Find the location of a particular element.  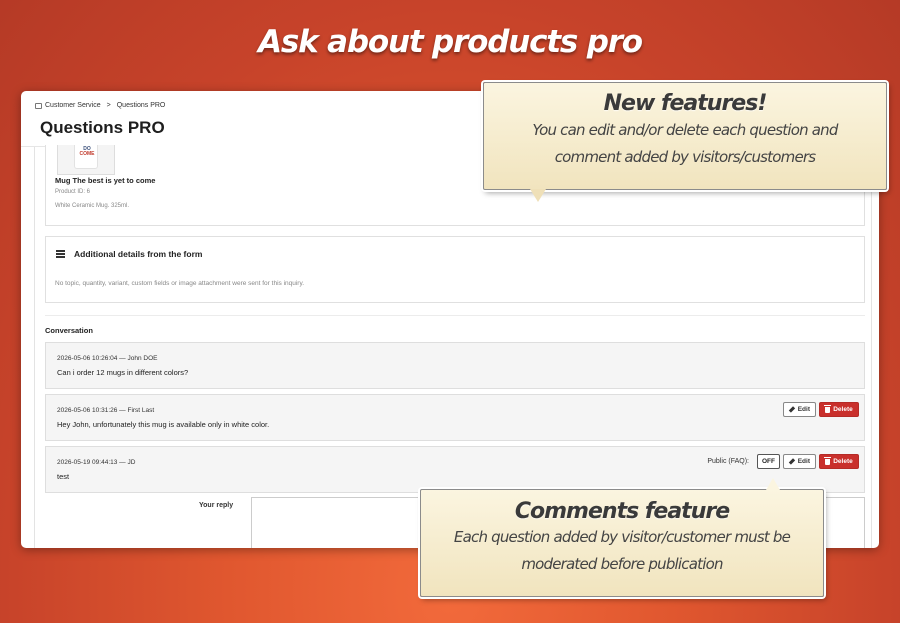

product-thumbnail: DO COME is located at coordinates (86, 160).